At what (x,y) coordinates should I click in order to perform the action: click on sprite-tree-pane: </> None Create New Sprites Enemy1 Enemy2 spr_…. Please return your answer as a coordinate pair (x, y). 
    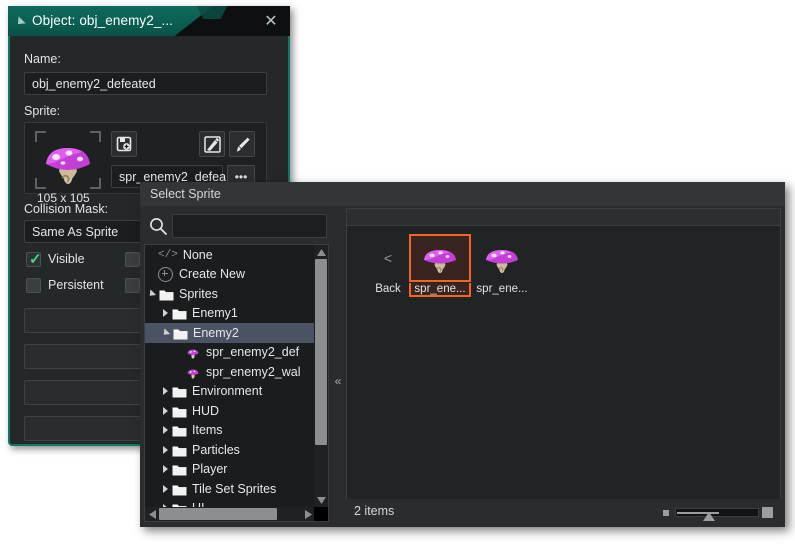
    Looking at the image, I should click on (237, 366).